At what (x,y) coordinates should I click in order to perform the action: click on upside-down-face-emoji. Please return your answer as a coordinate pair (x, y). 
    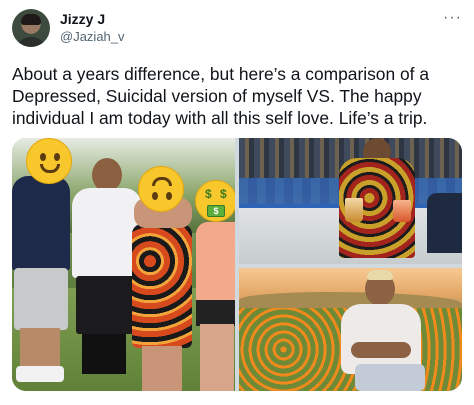
    Looking at the image, I should click on (161, 189).